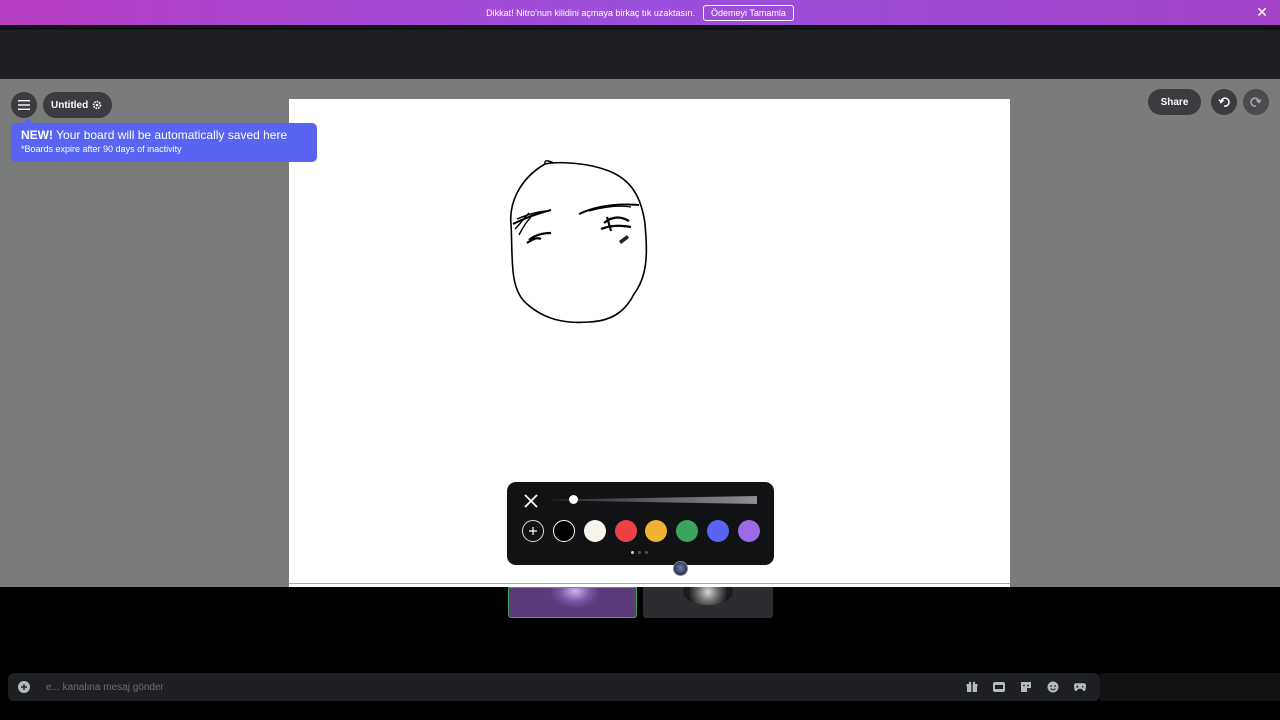 This screenshot has width=1280, height=720. What do you see at coordinates (687, 531) in the screenshot?
I see `color-swatch-green` at bounding box center [687, 531].